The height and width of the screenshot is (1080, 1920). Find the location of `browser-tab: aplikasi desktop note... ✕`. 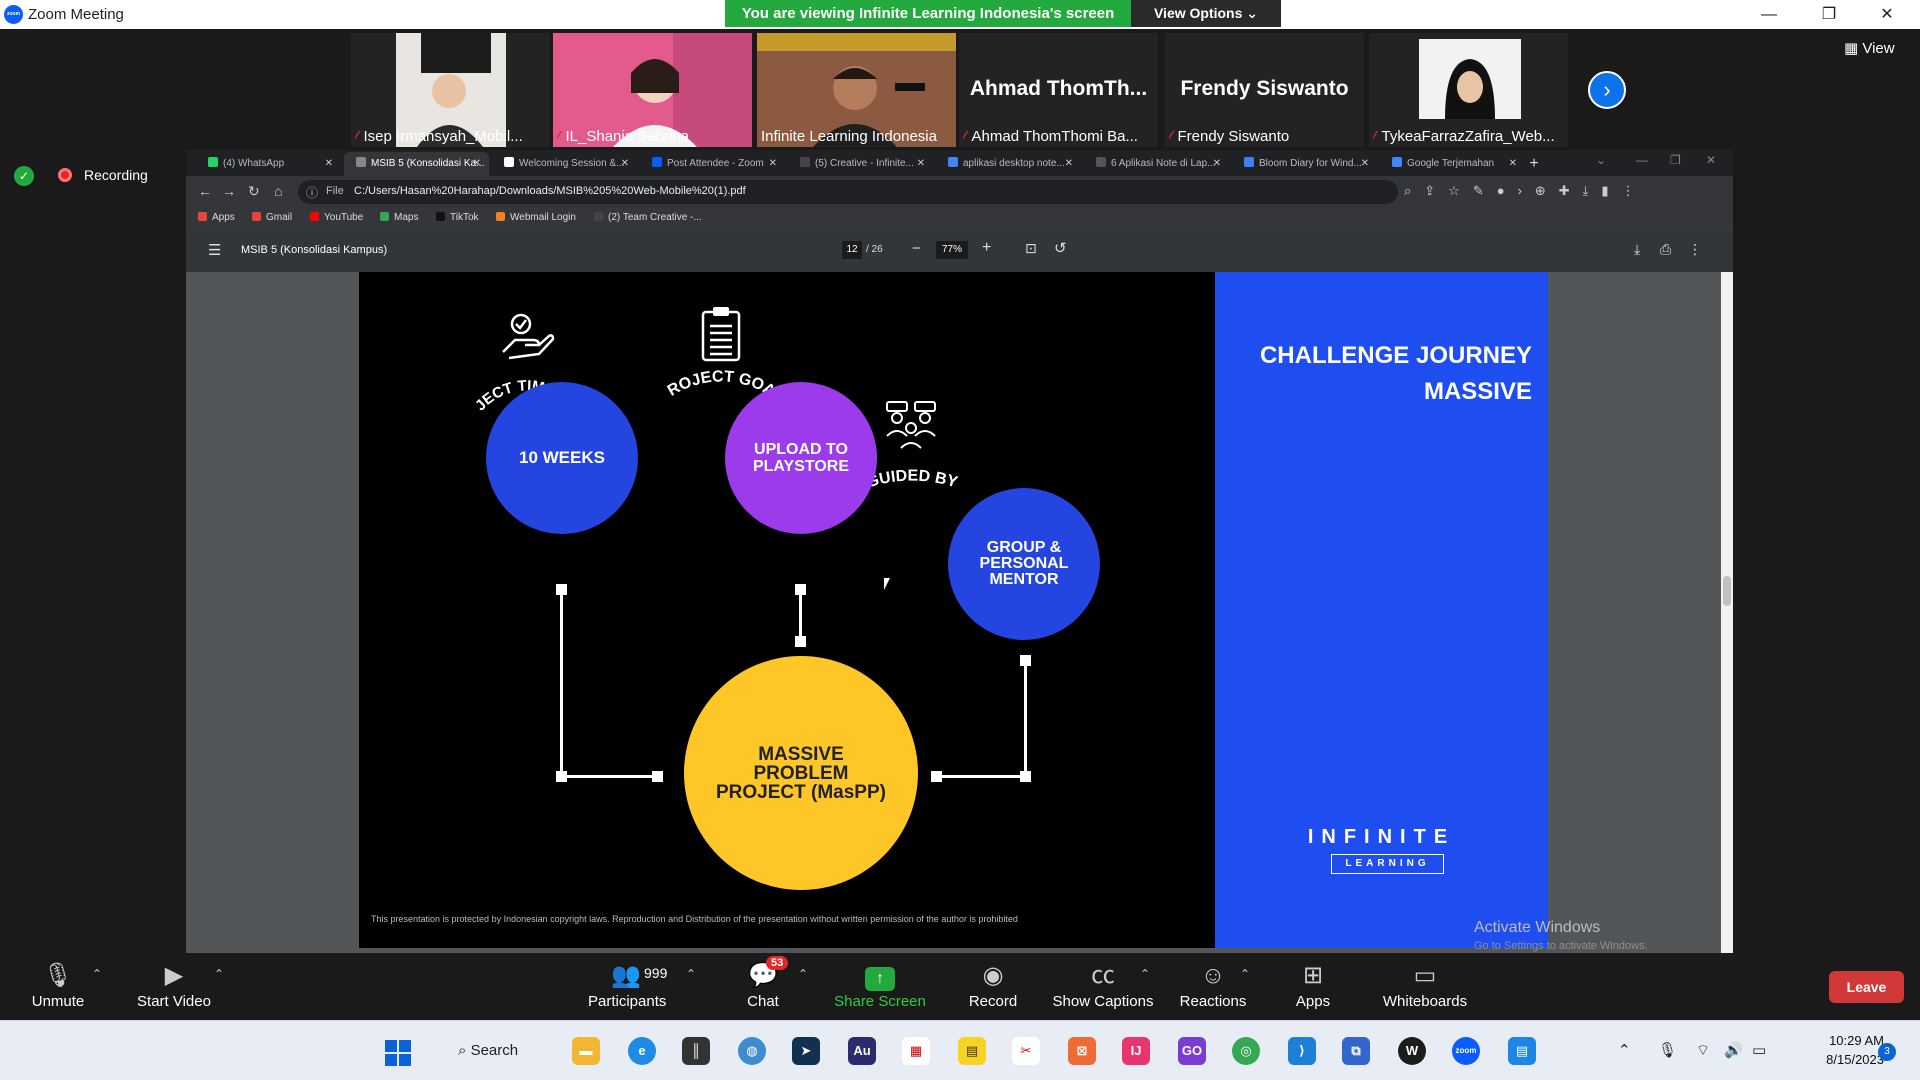

browser-tab: aplikasi desktop note... ✕ is located at coordinates (1008, 164).